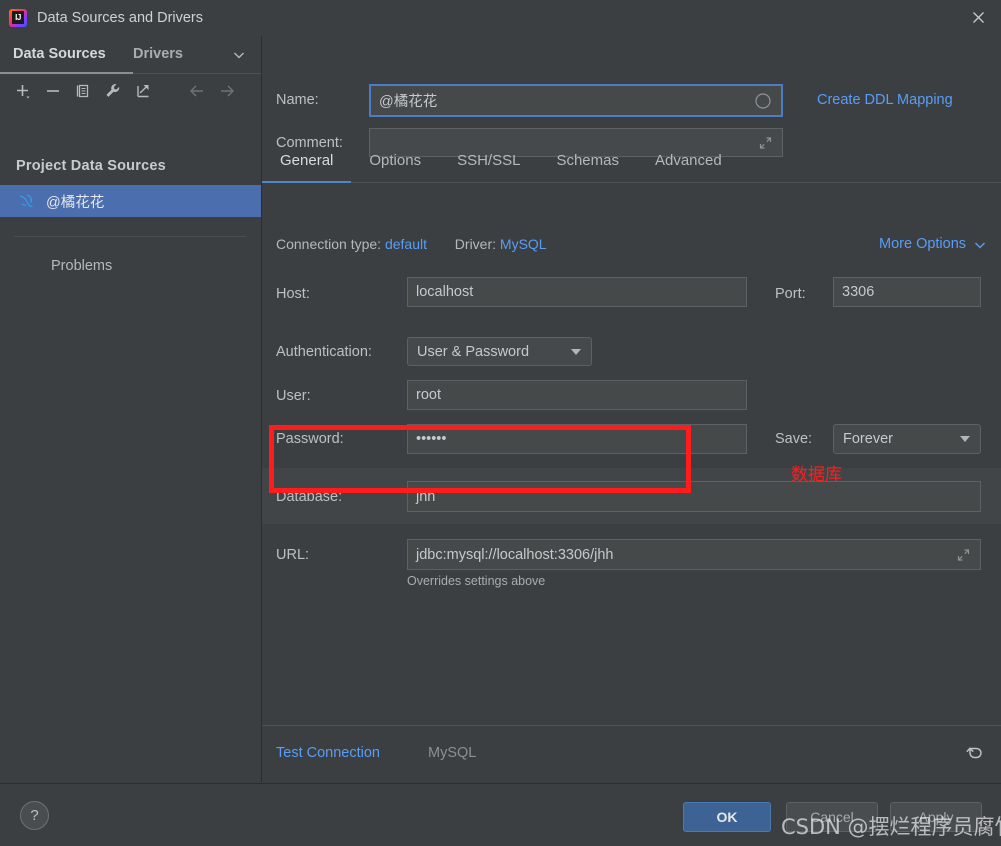 The height and width of the screenshot is (846, 1001). What do you see at coordinates (75, 202) in the screenshot?
I see `sidebar-item-label: @橘花花` at bounding box center [75, 202].